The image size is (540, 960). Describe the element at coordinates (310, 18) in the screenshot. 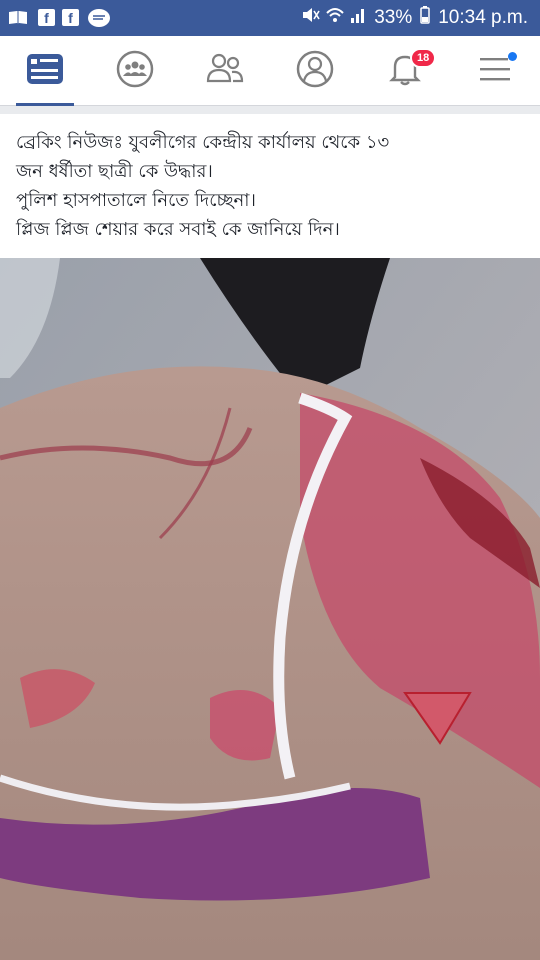

I see `mute-icon` at that location.